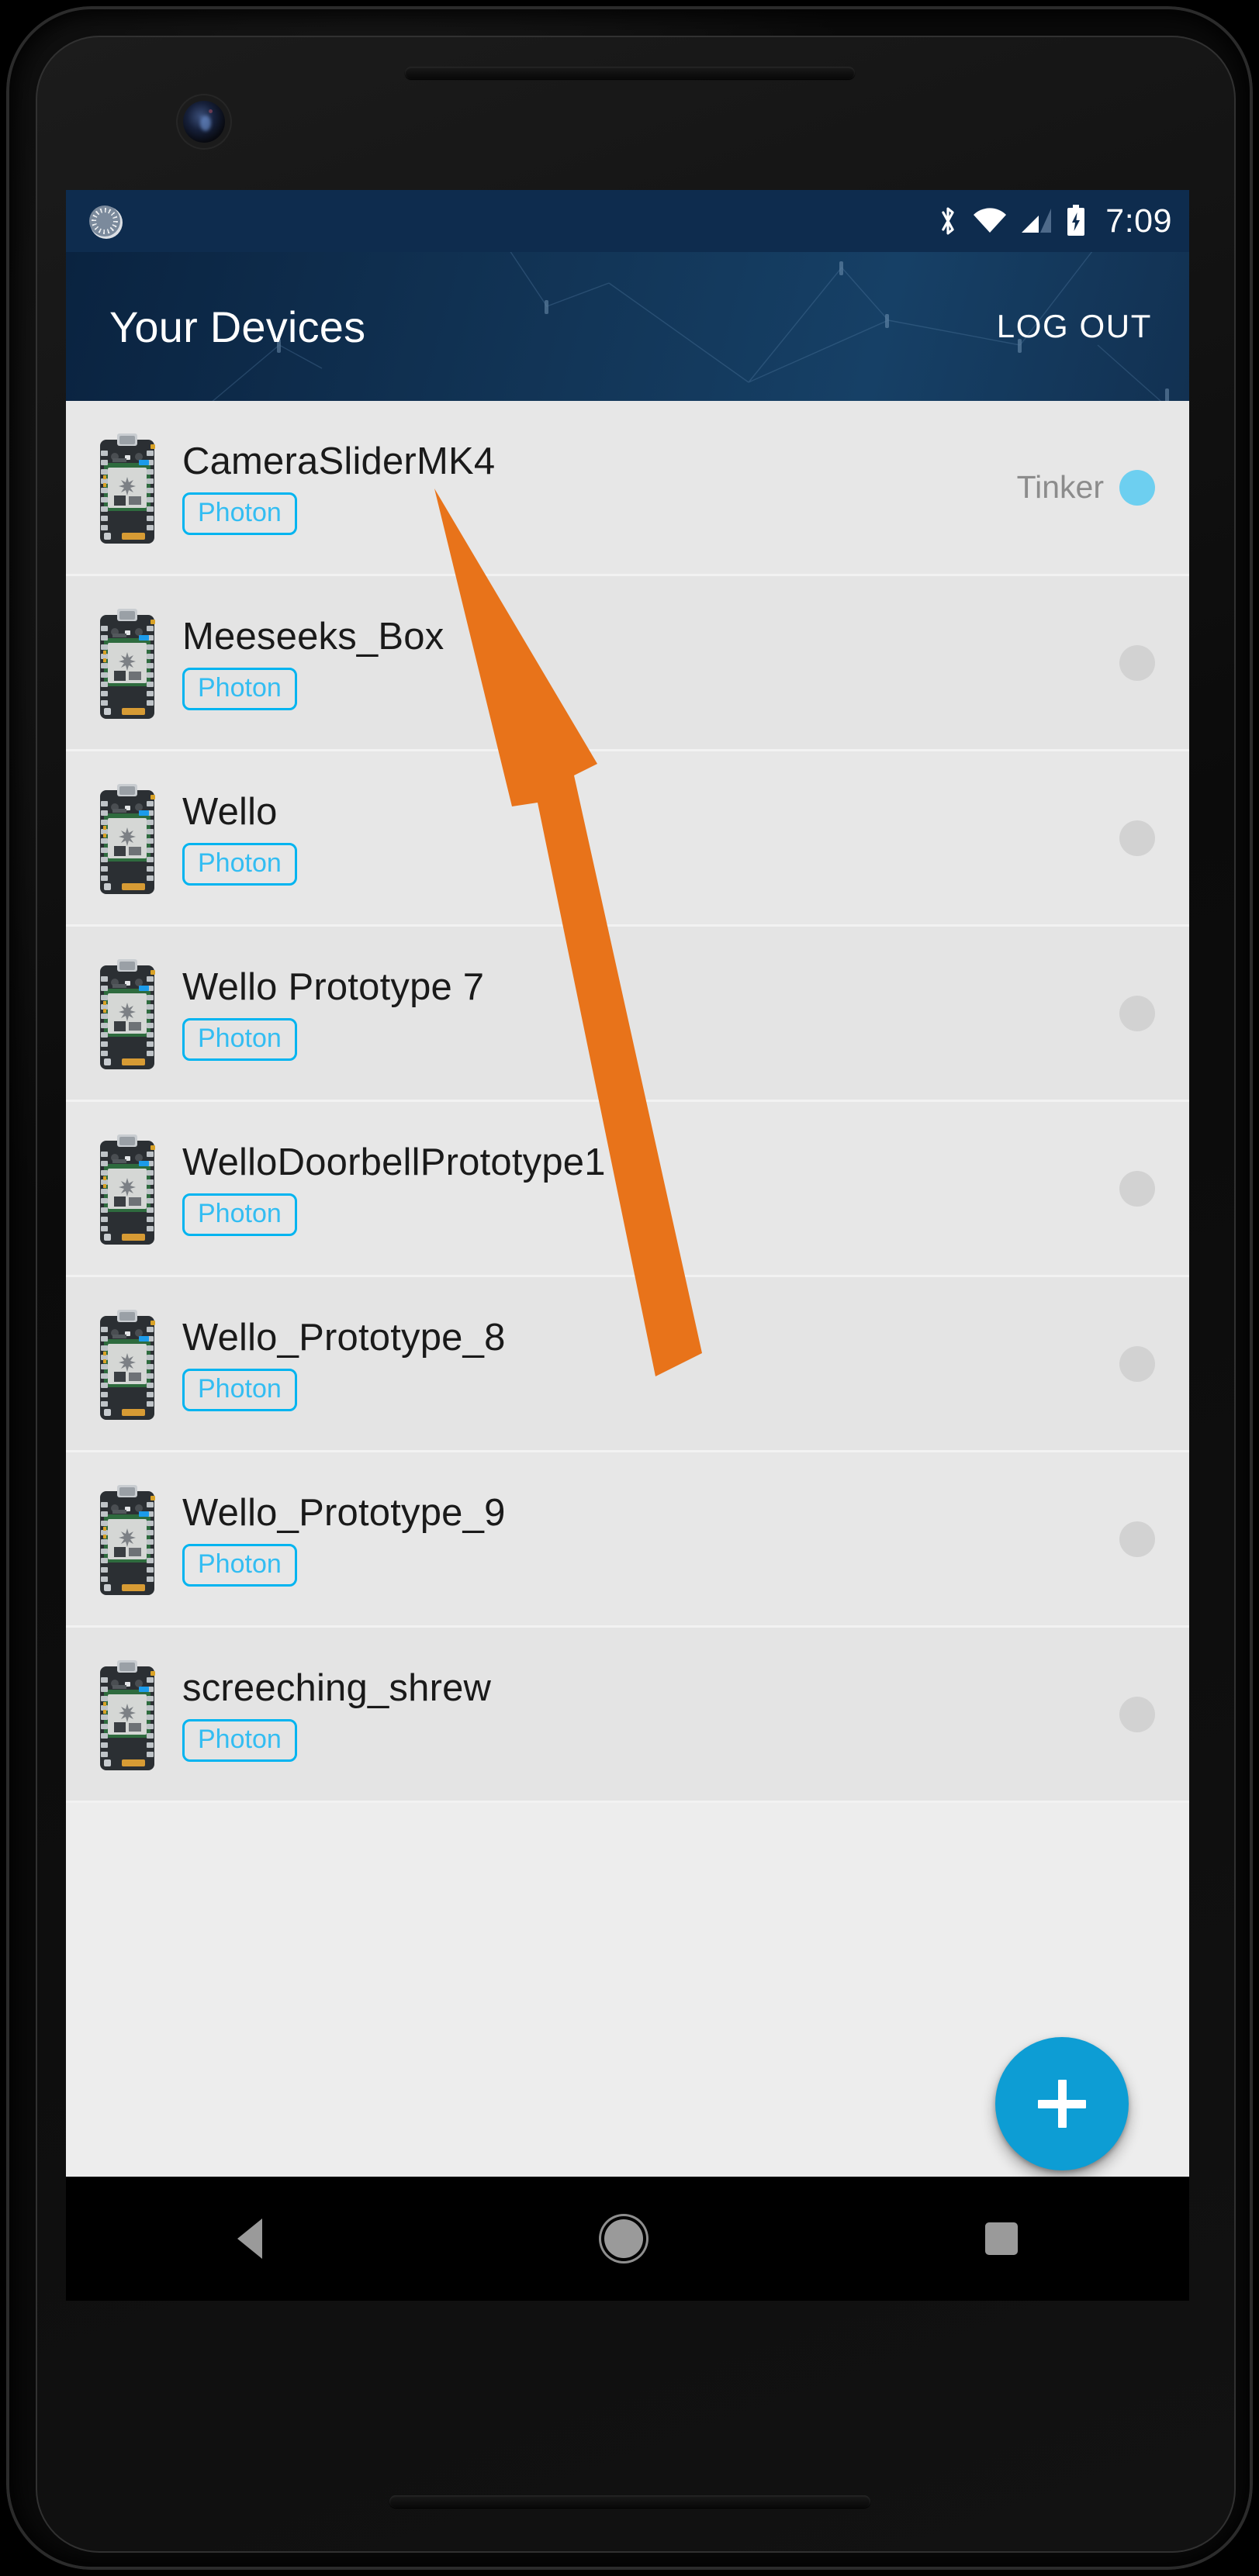  Describe the element at coordinates (337, 1688) in the screenshot. I see `device-name: screeching_shrew` at that location.